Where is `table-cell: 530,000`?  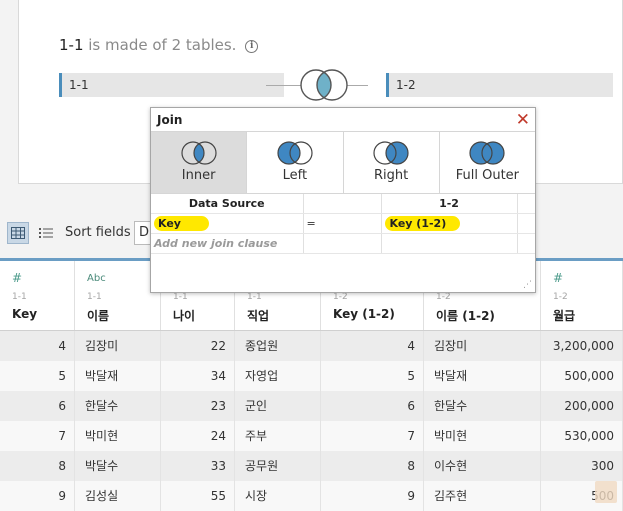
table-cell: 530,000 is located at coordinates (582, 436).